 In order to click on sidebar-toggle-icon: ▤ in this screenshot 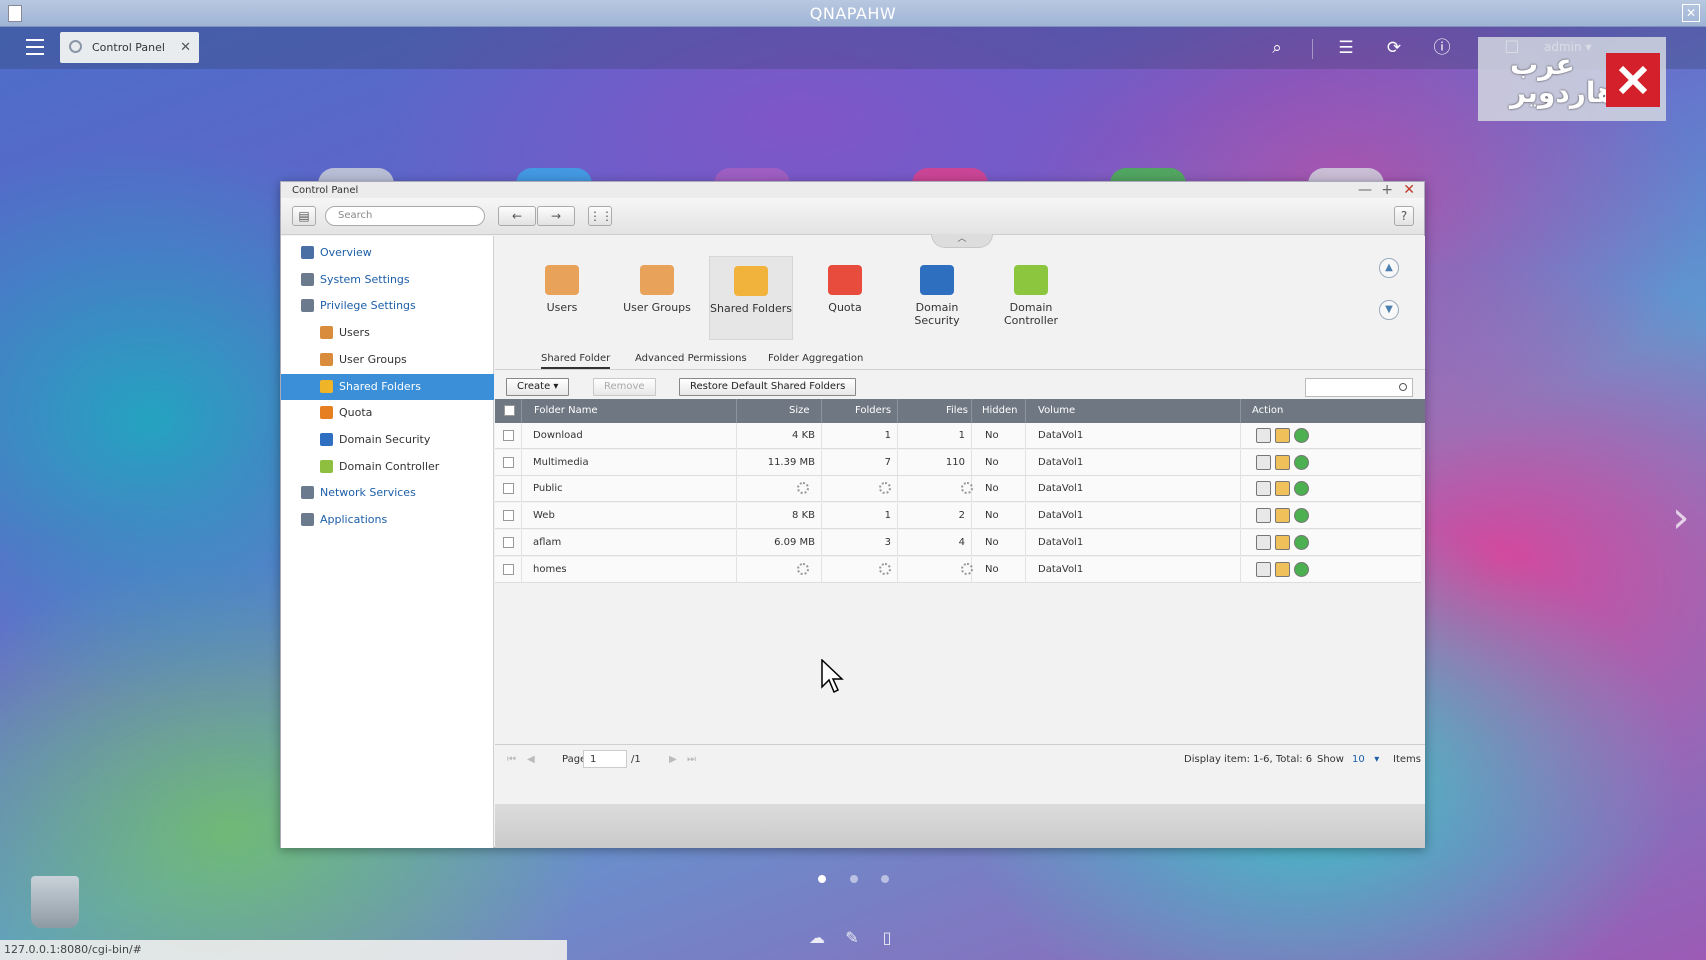, I will do `click(304, 216)`.